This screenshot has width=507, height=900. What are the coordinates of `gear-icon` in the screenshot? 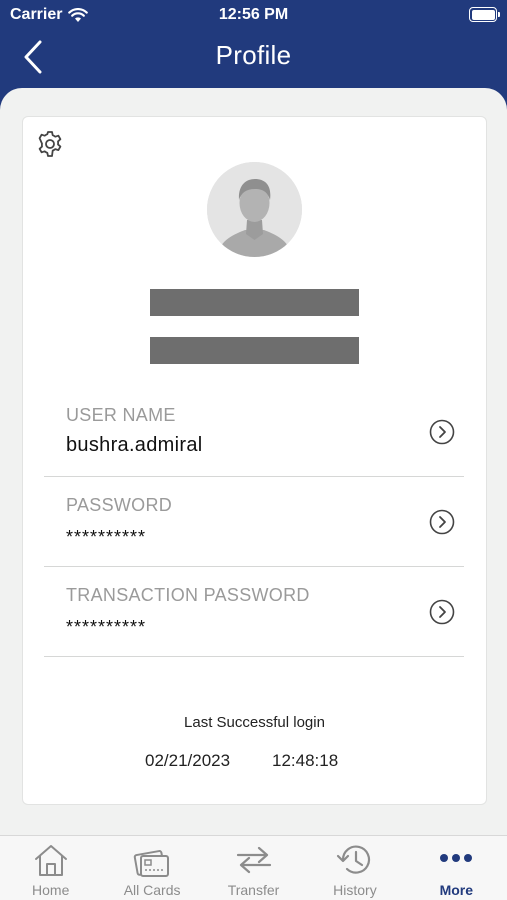 It's located at (50, 144).